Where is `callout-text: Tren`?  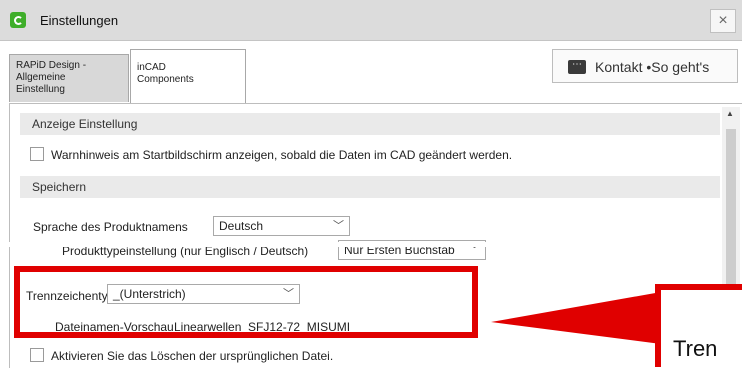 callout-text: Tren is located at coordinates (695, 348).